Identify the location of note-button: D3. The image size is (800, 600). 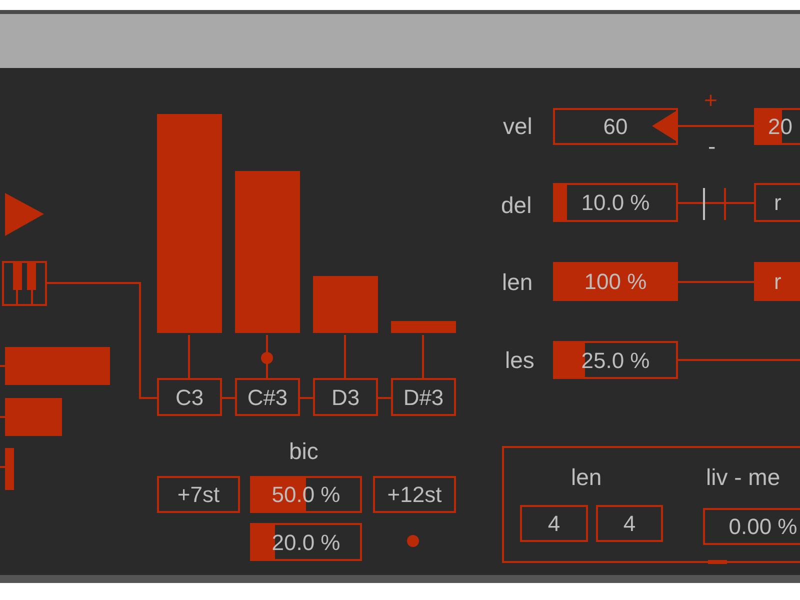
(345, 397).